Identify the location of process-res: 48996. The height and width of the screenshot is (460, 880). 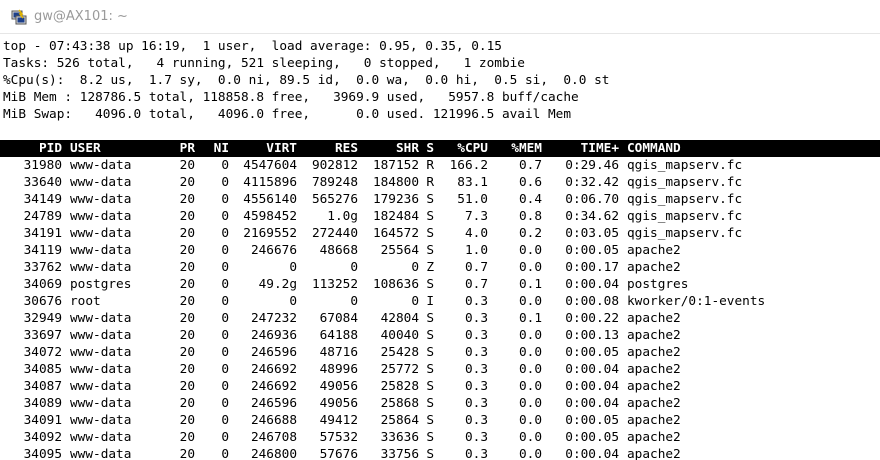
(338, 369).